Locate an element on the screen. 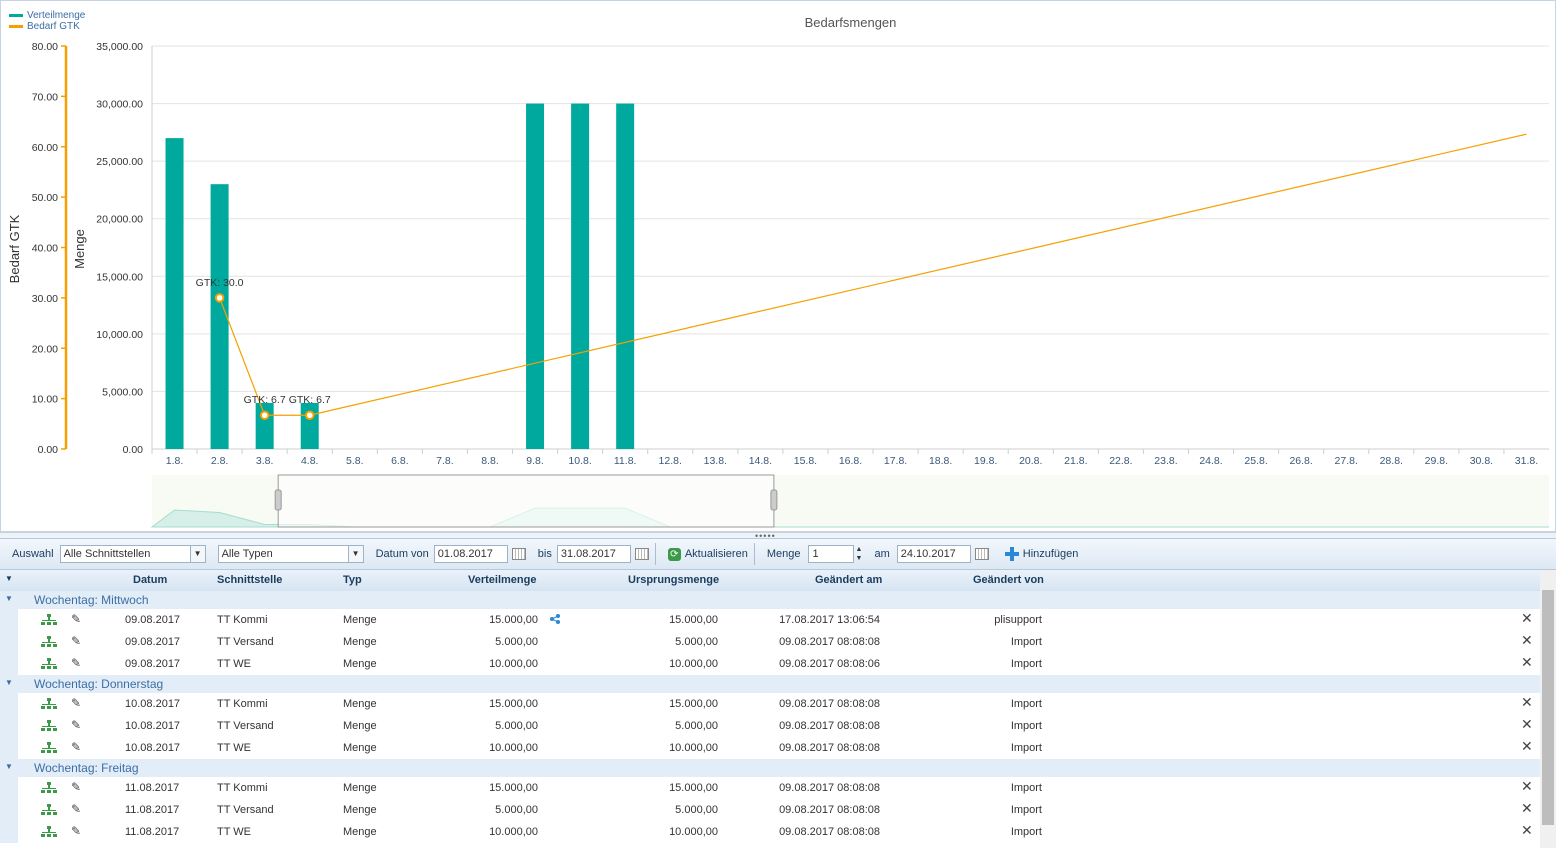  datum-bis-input: 31.08.2017 is located at coordinates (593, 554).